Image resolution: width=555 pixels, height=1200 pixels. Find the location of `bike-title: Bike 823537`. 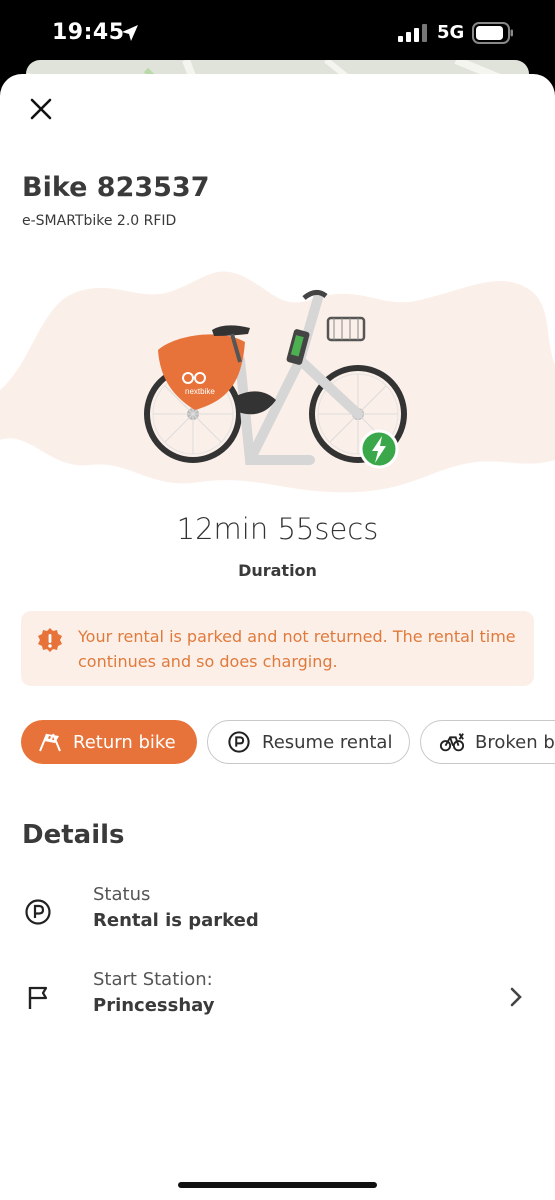

bike-title: Bike 823537 is located at coordinates (116, 187).